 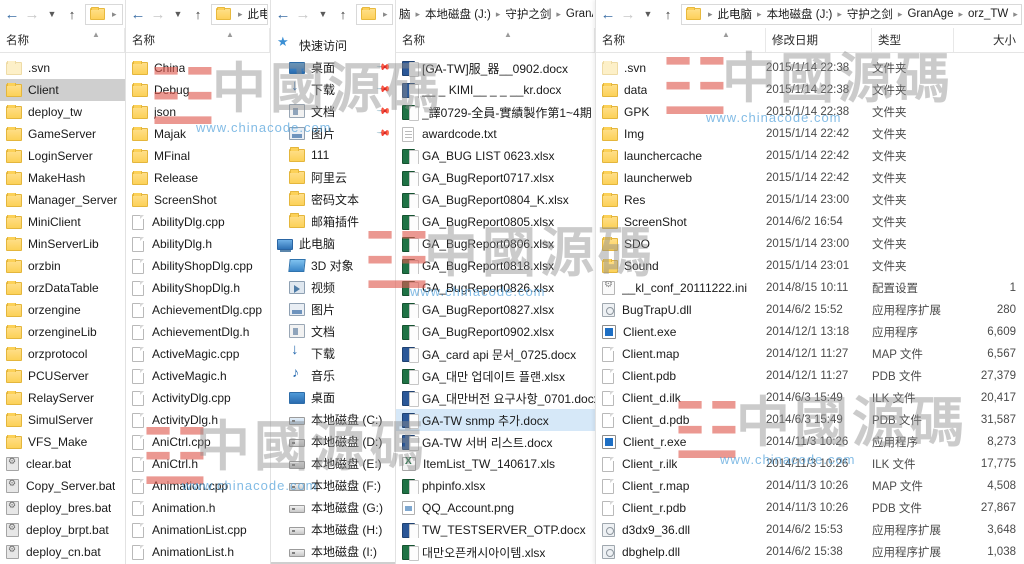 What do you see at coordinates (913, 40) in the screenshot?
I see `column-header-type: 类型` at bounding box center [913, 40].